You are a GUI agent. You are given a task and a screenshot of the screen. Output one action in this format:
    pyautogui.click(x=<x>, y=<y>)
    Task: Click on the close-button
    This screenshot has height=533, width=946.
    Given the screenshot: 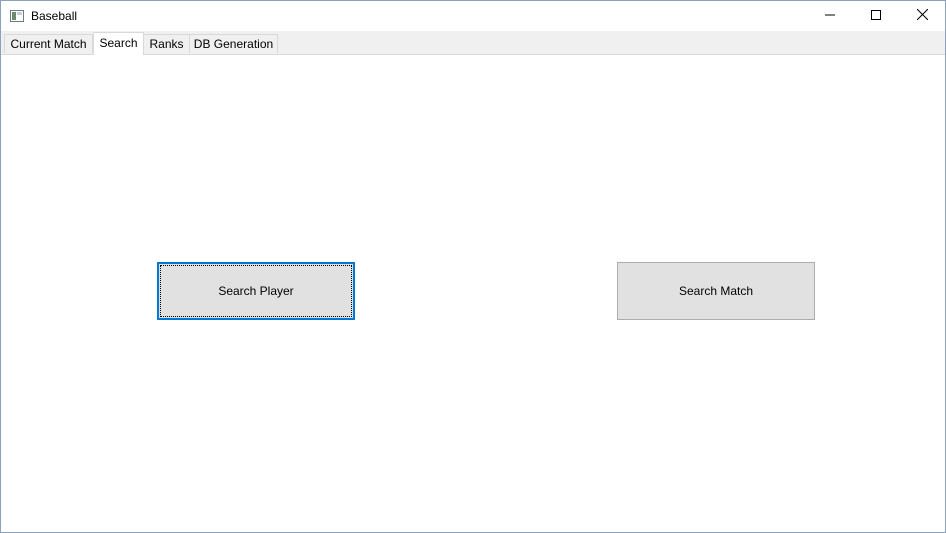 What is the action you would take?
    pyautogui.click(x=922, y=16)
    